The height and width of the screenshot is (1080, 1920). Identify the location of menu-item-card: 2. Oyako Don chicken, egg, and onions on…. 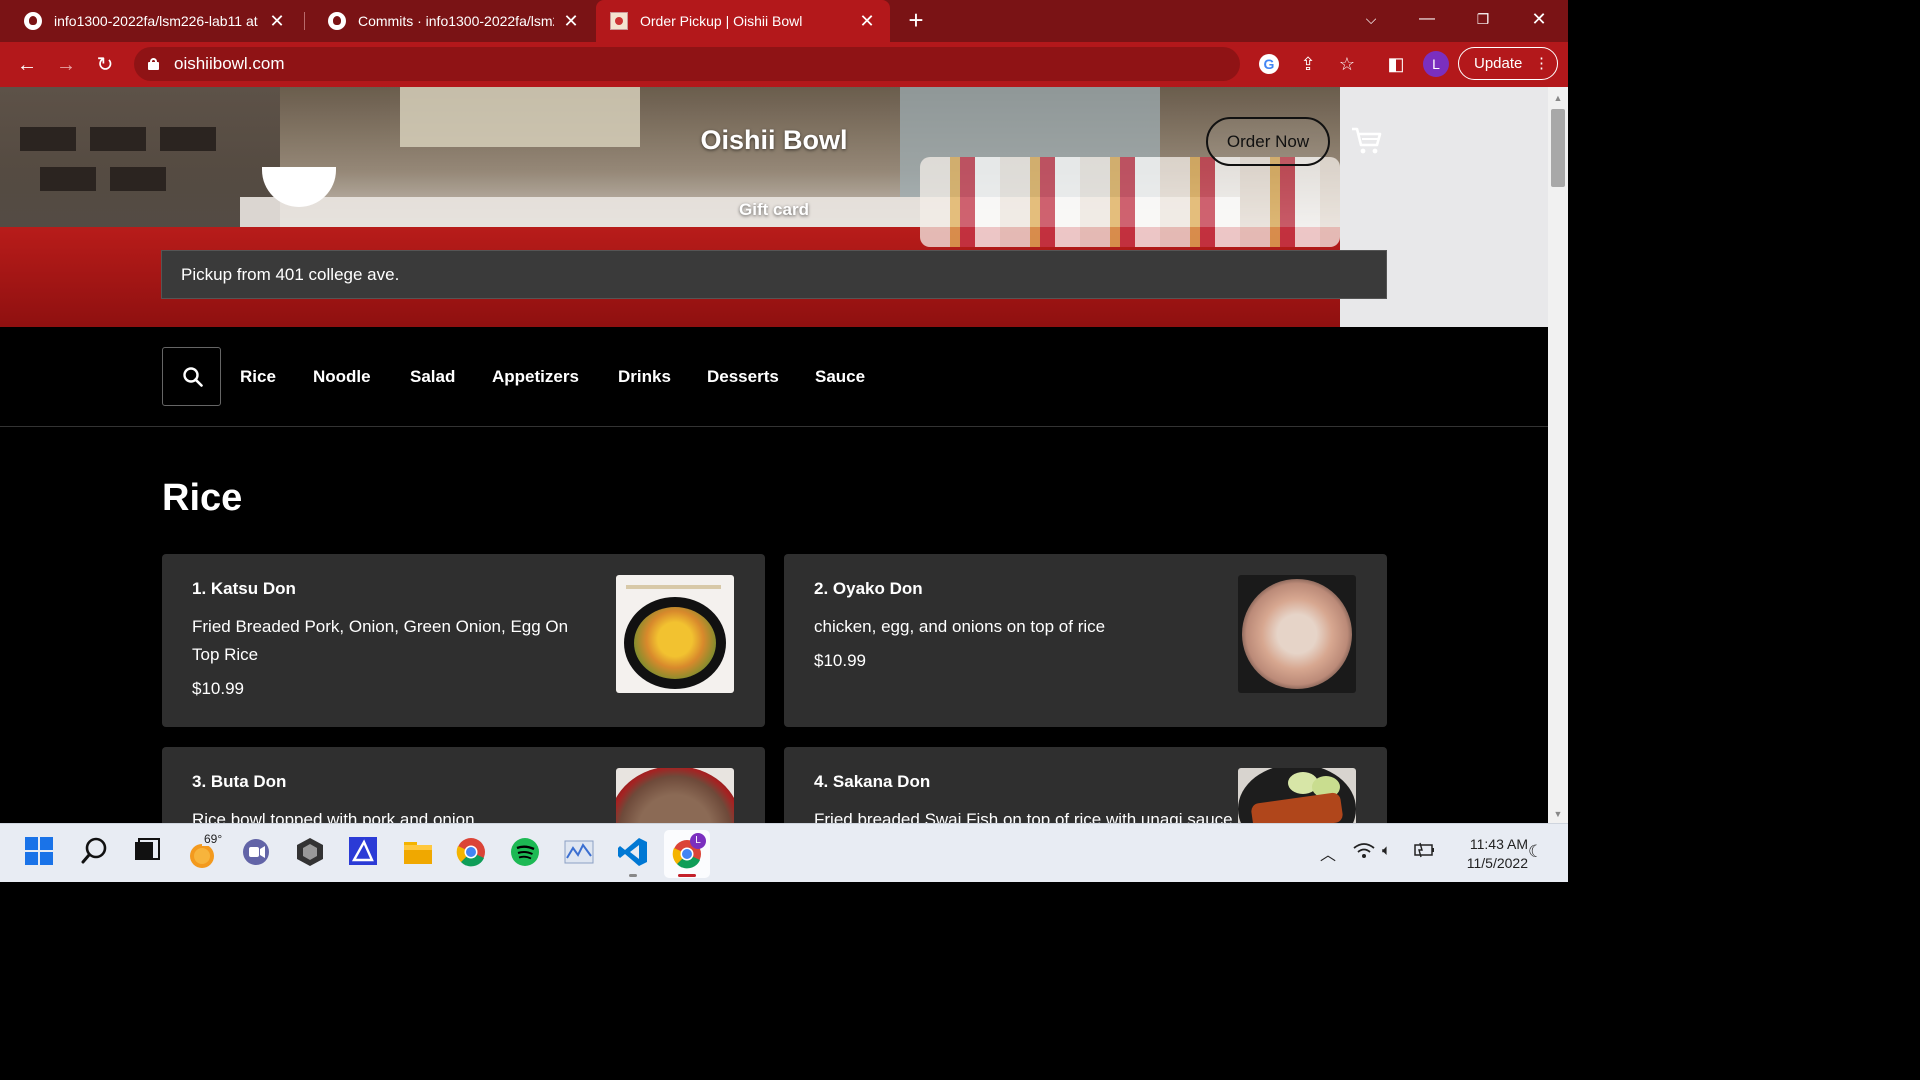
(1085, 640).